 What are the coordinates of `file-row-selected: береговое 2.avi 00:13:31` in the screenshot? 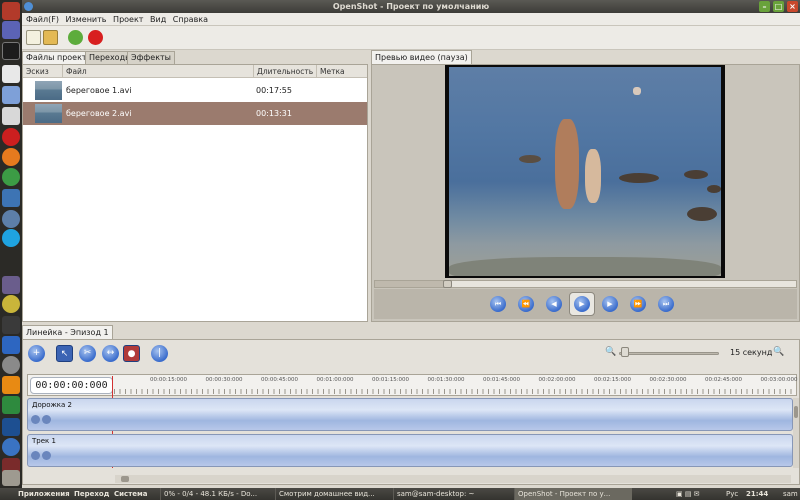 It's located at (195, 113).